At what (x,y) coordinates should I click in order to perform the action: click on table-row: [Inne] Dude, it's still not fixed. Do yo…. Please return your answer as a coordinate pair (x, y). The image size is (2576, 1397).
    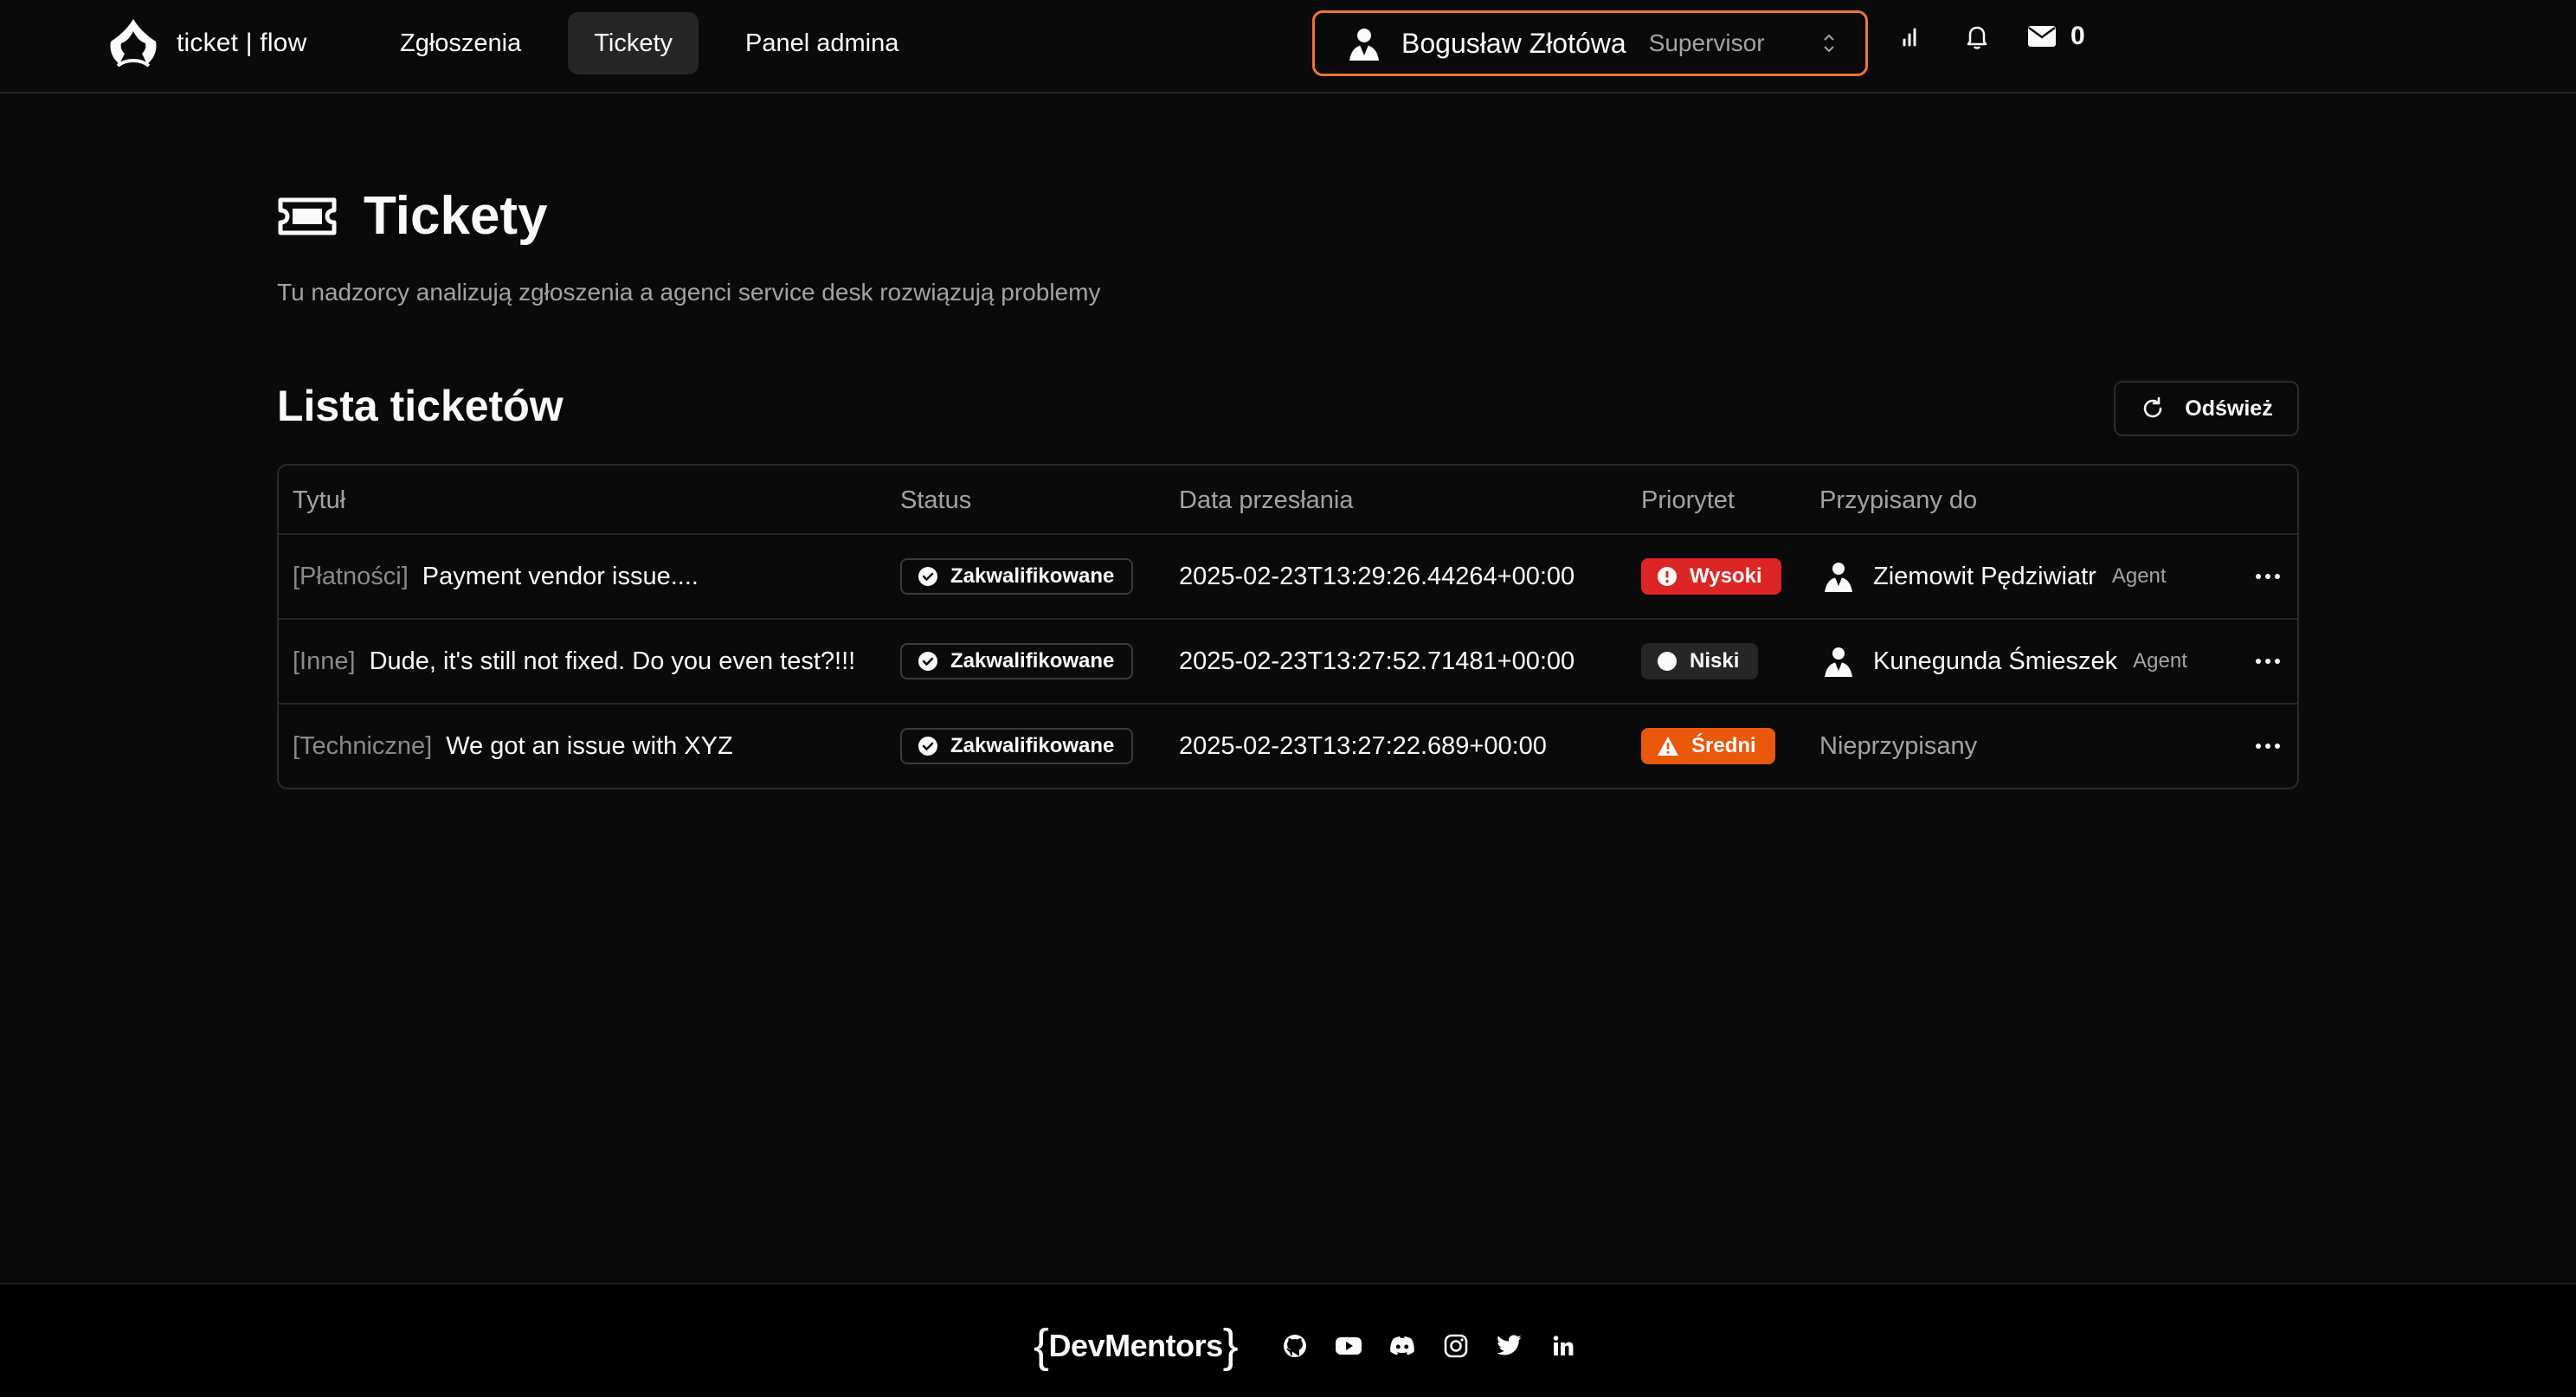
    Looking at the image, I should click on (1288, 662).